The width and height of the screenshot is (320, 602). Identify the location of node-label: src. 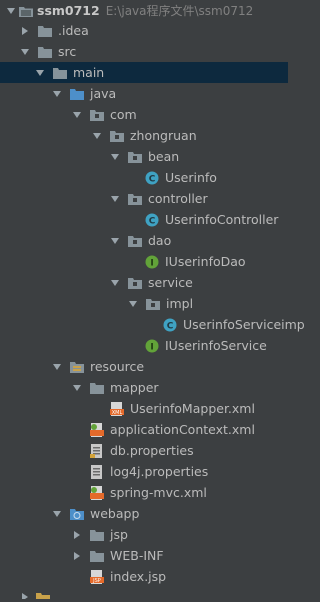
(67, 51).